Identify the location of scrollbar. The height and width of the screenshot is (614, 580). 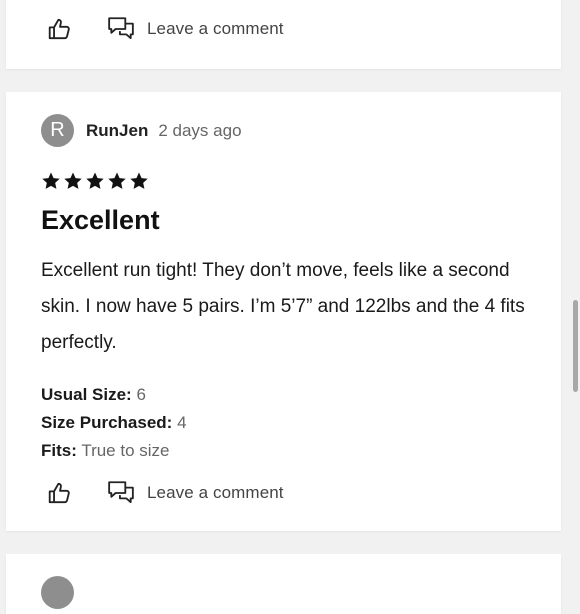
(575, 346).